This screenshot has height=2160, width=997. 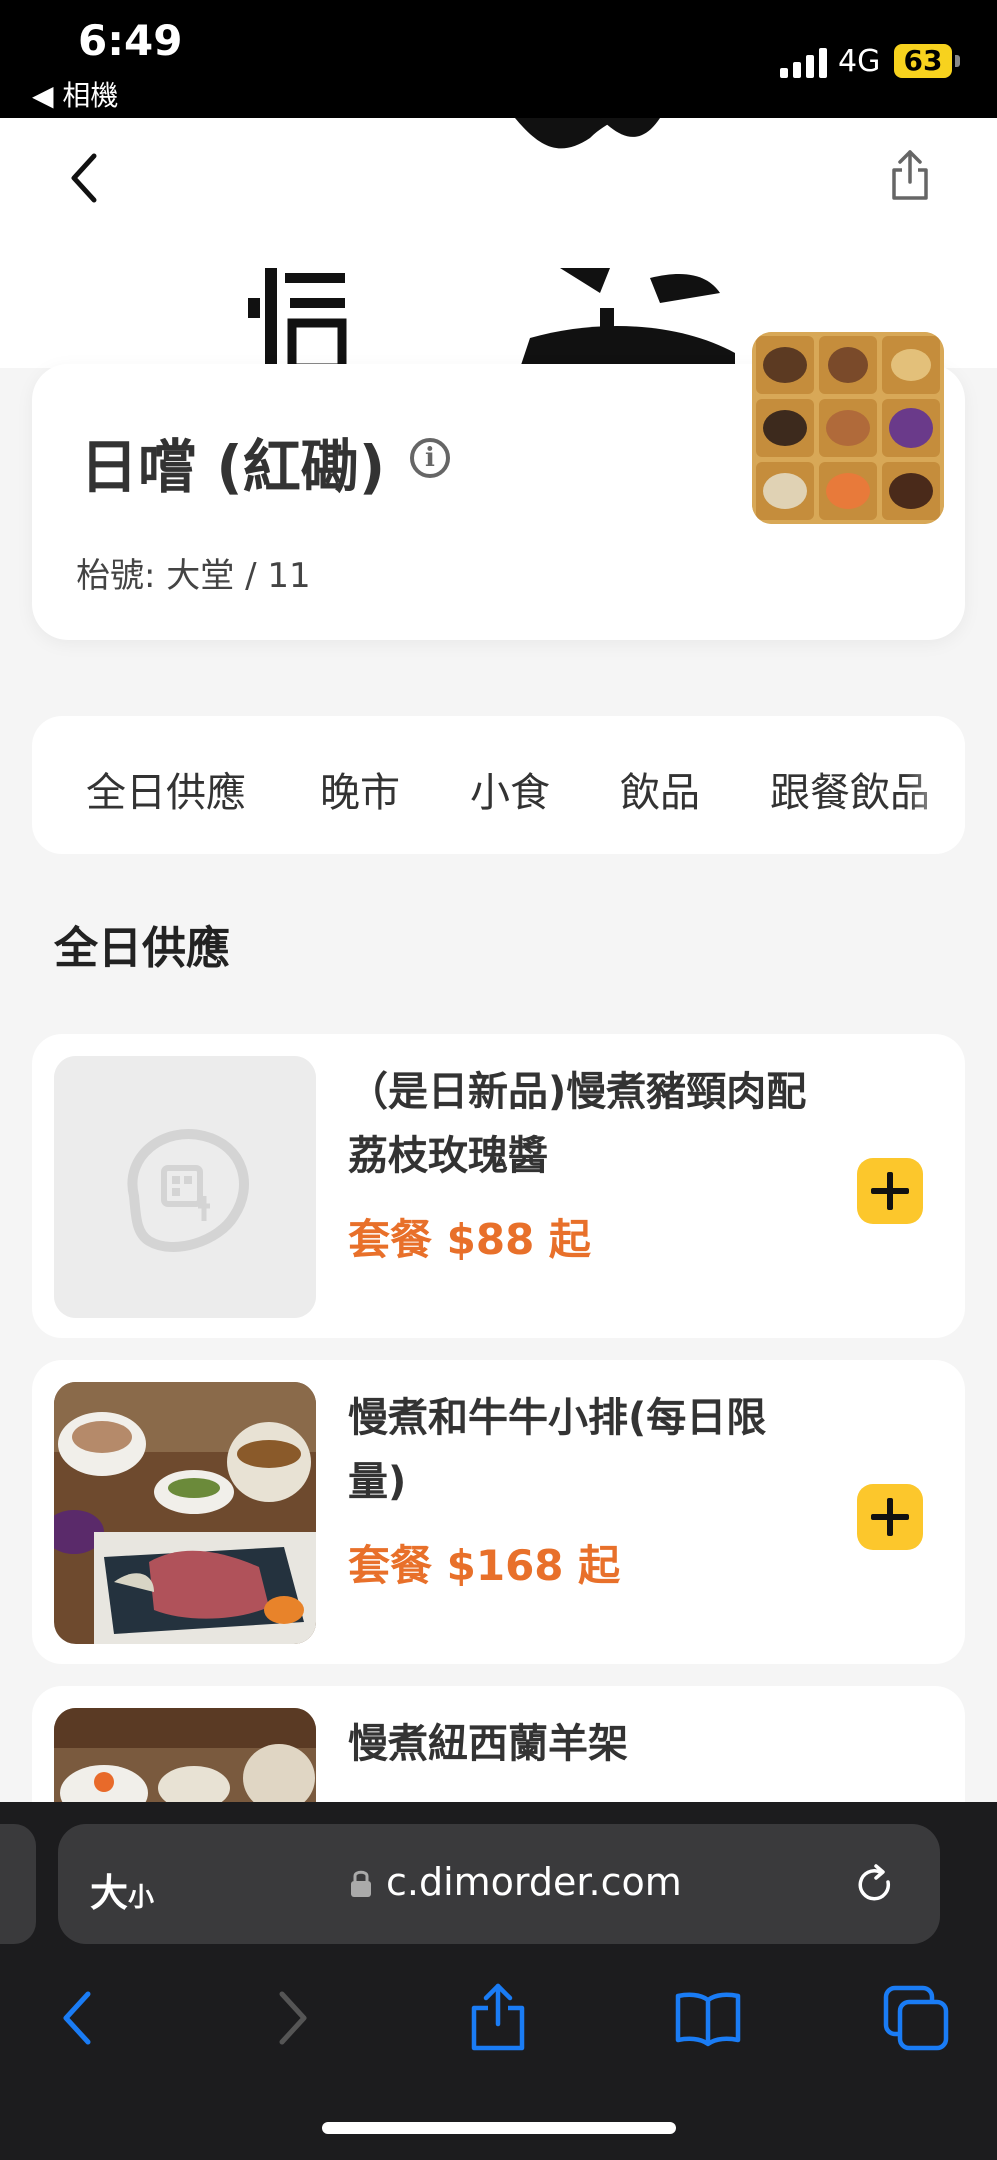 I want to click on browser-back-icon, so click(x=78, y=2018).